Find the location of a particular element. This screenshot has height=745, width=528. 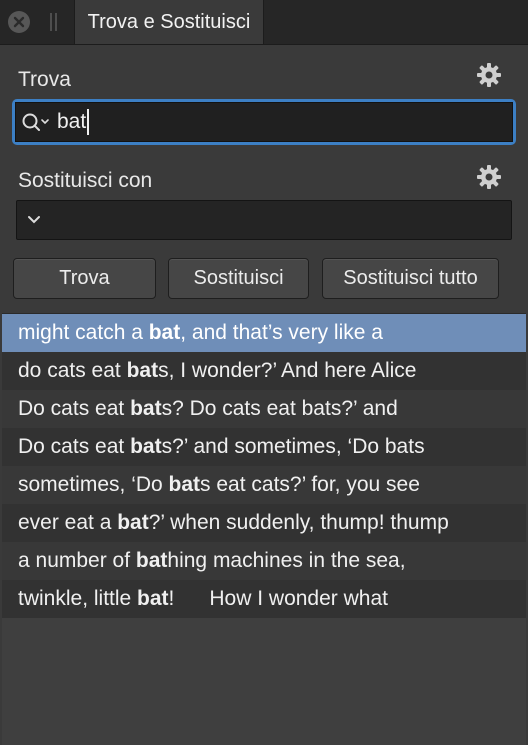

result-text-after: s? Do cats eat bats?’ and is located at coordinates (279, 408).